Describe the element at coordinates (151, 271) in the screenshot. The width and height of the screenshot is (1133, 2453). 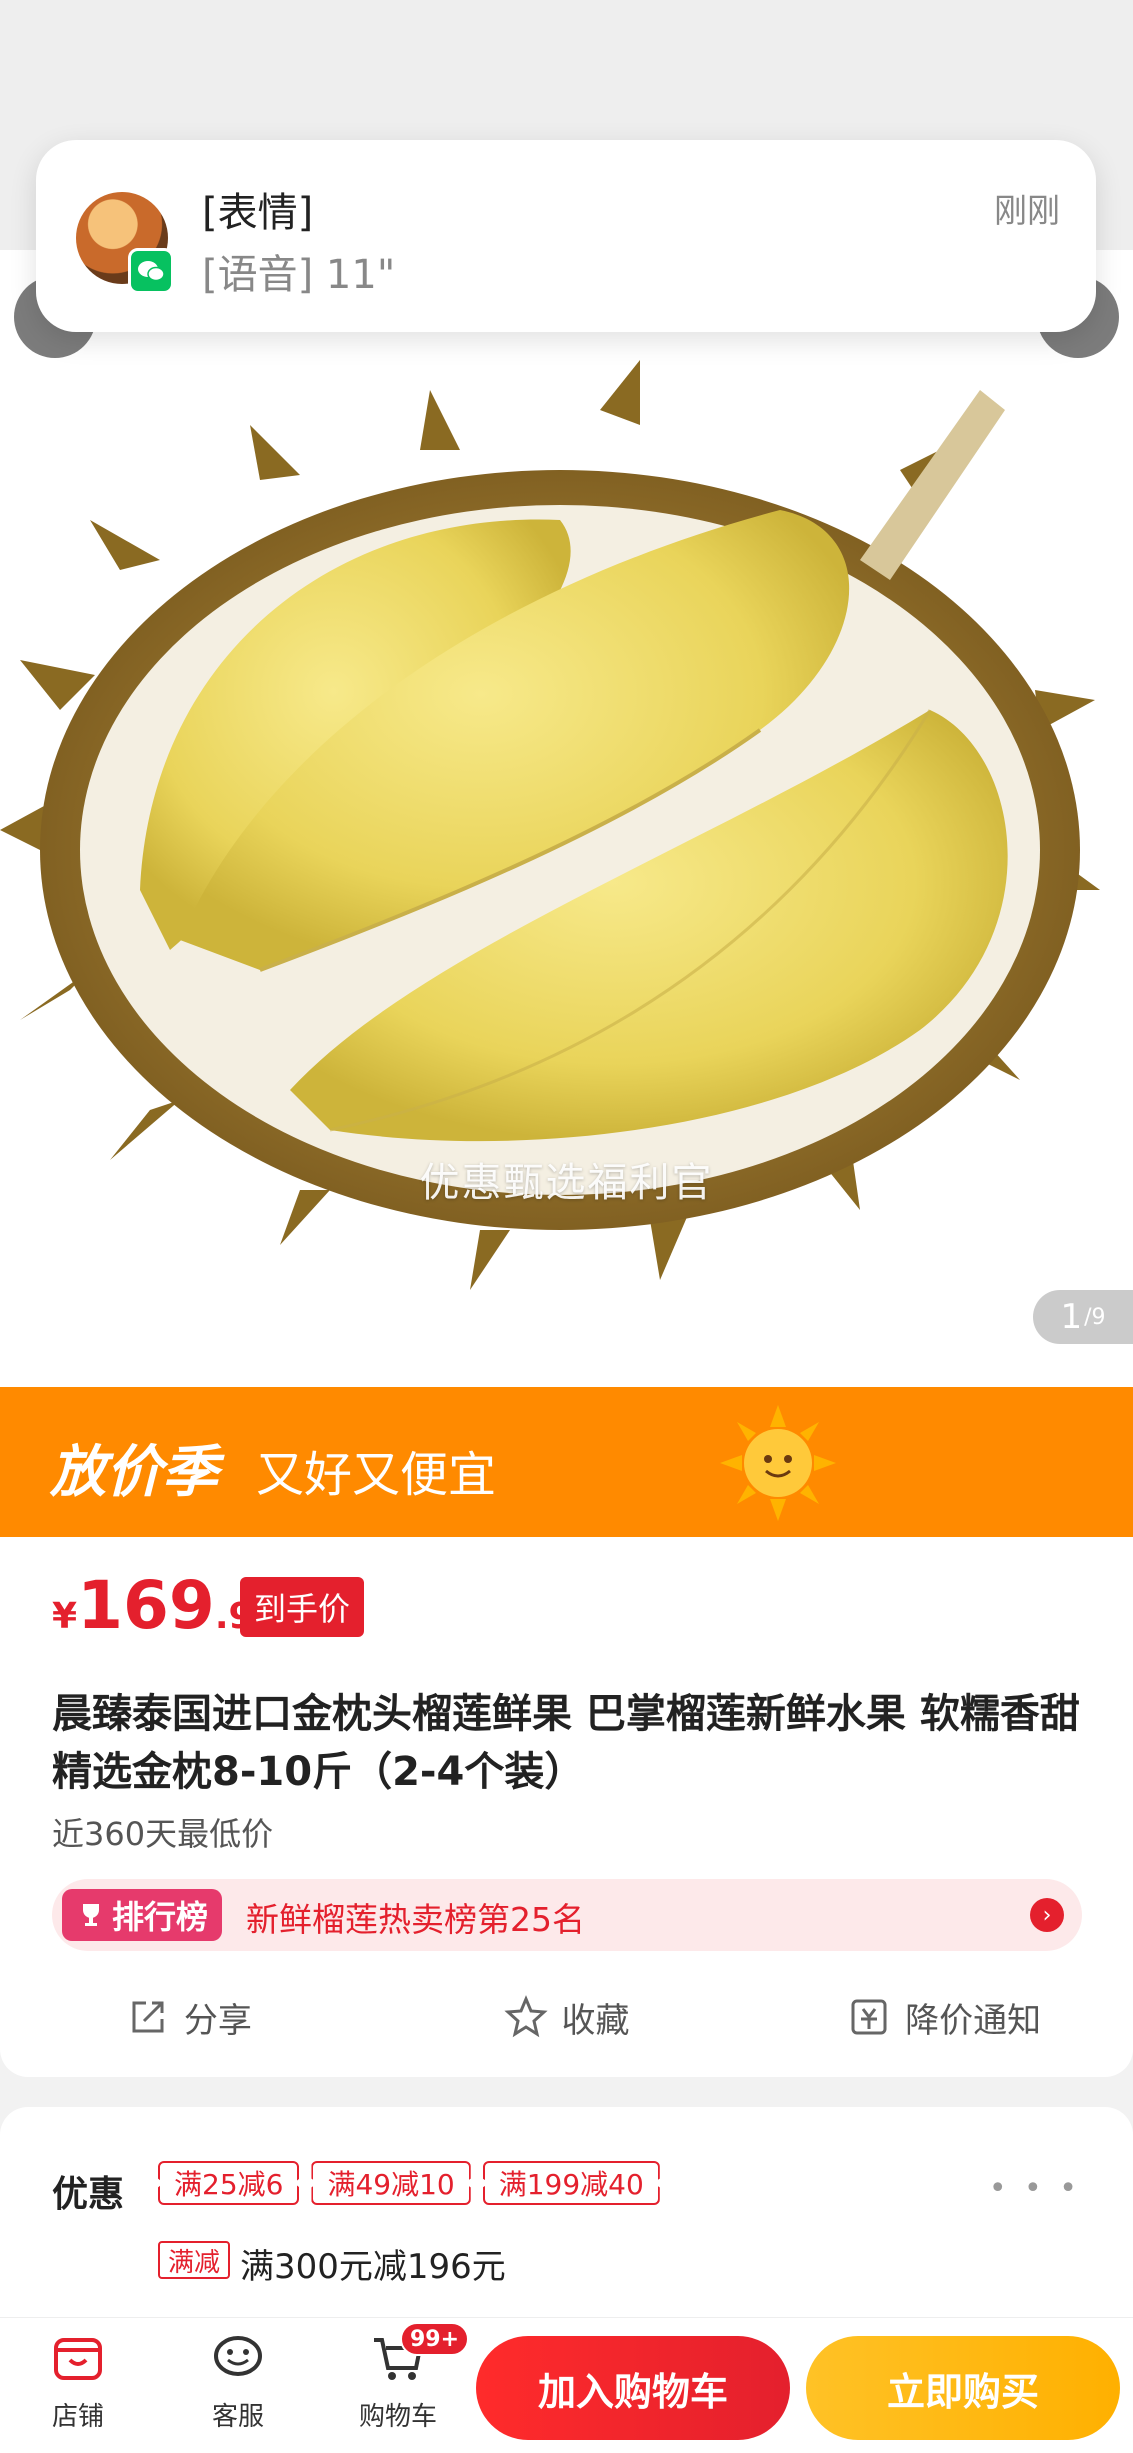
I see `wechat-icon` at that location.